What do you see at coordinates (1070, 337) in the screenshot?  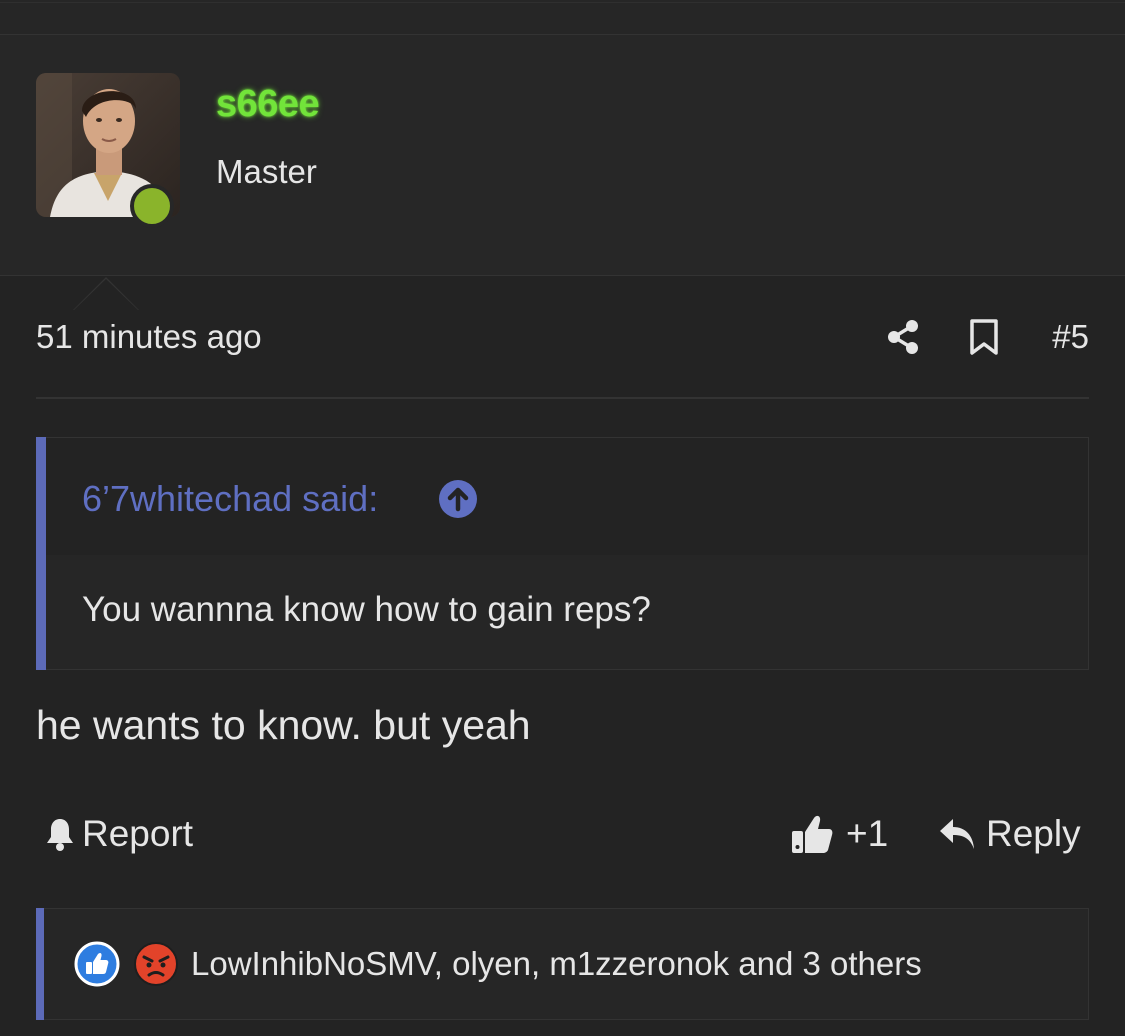 I see `post-number: #5` at bounding box center [1070, 337].